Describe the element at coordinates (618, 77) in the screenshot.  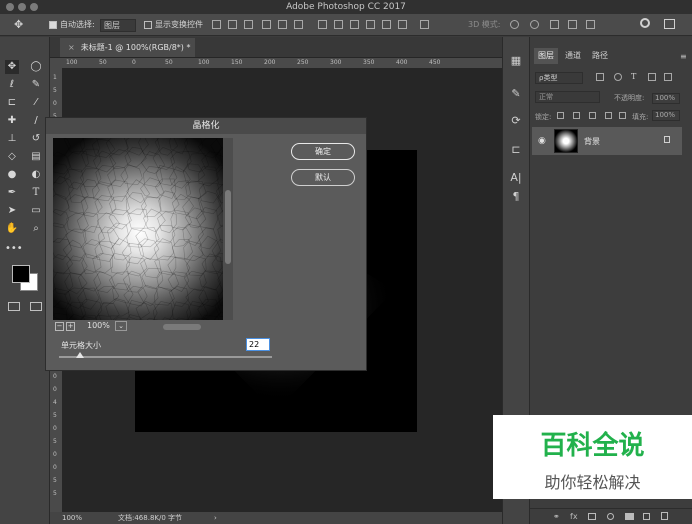
I see `filter-adjustment-icon` at that location.